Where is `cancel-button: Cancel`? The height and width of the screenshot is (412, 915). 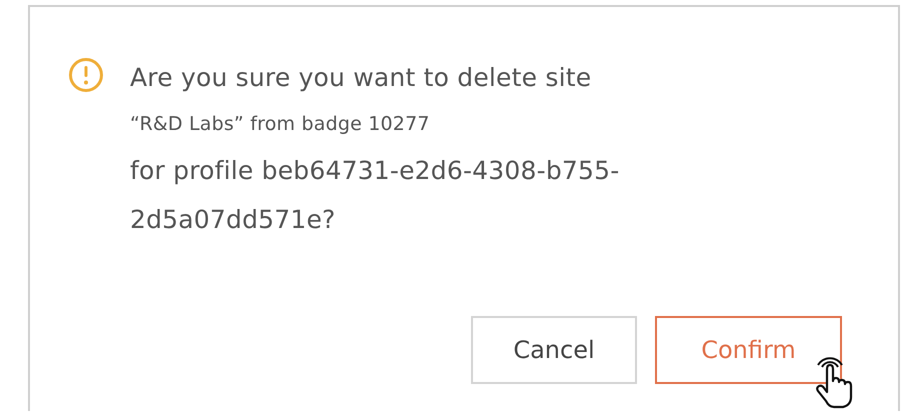
cancel-button: Cancel is located at coordinates (554, 350).